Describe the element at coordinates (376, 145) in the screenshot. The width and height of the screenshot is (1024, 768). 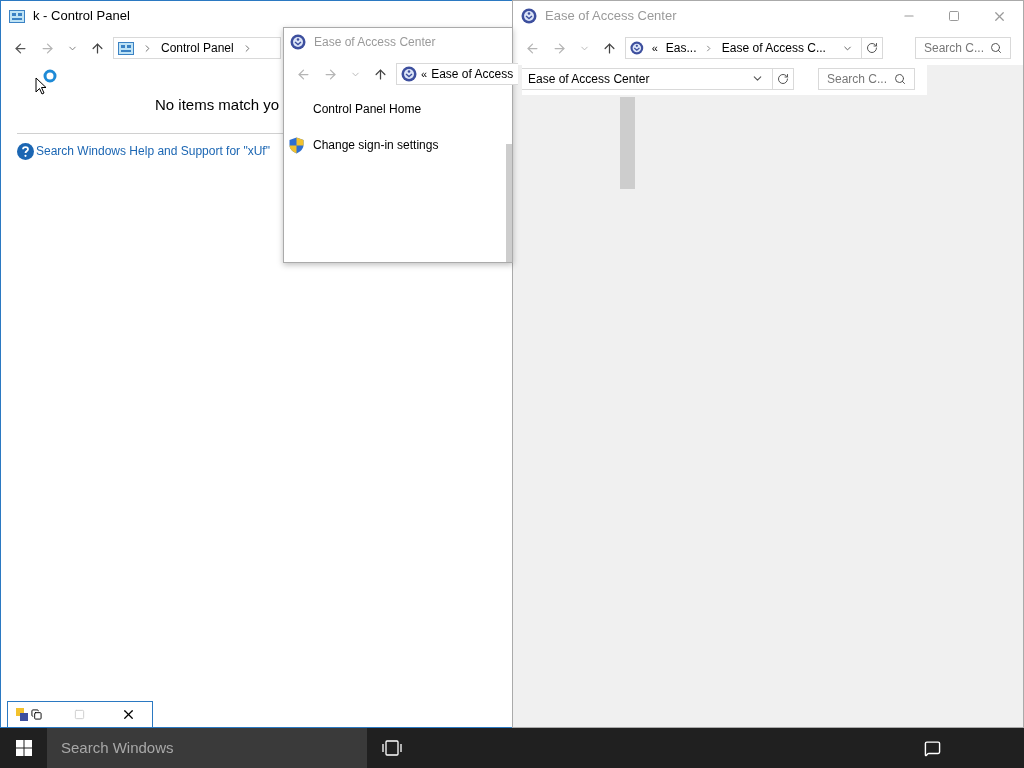
I see `task-link: Change sign-in settings` at that location.